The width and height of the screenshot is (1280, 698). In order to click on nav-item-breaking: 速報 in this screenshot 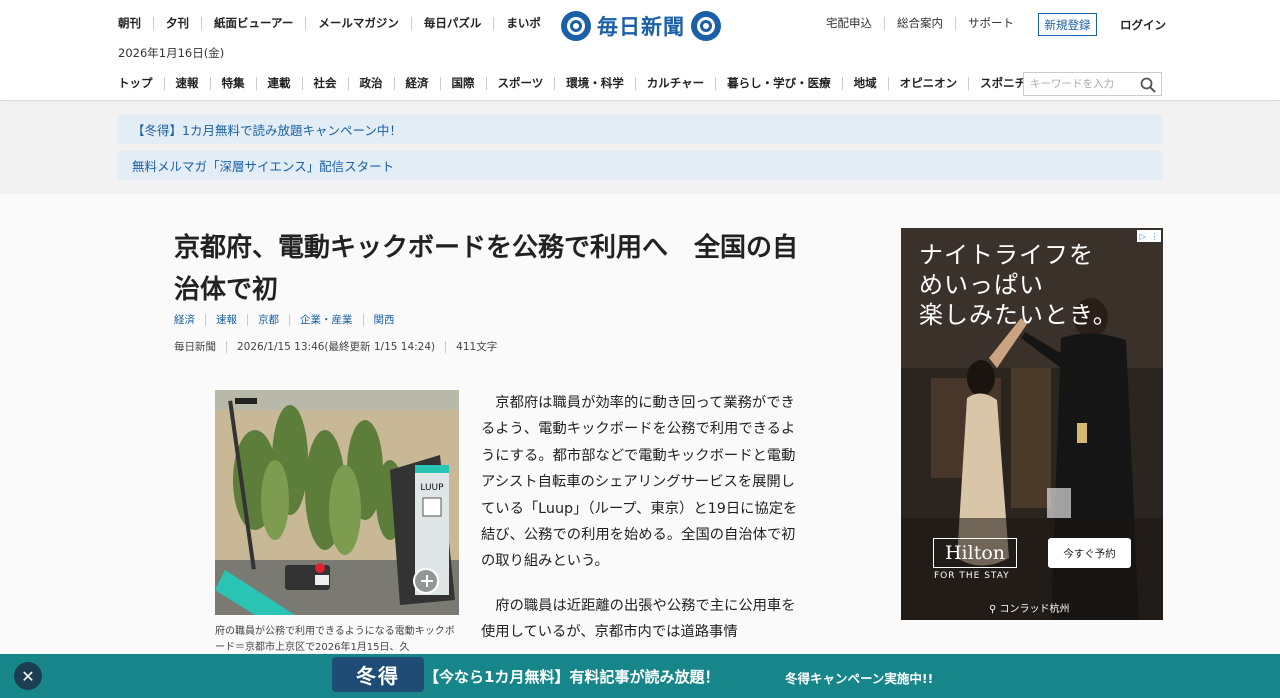, I will do `click(186, 83)`.